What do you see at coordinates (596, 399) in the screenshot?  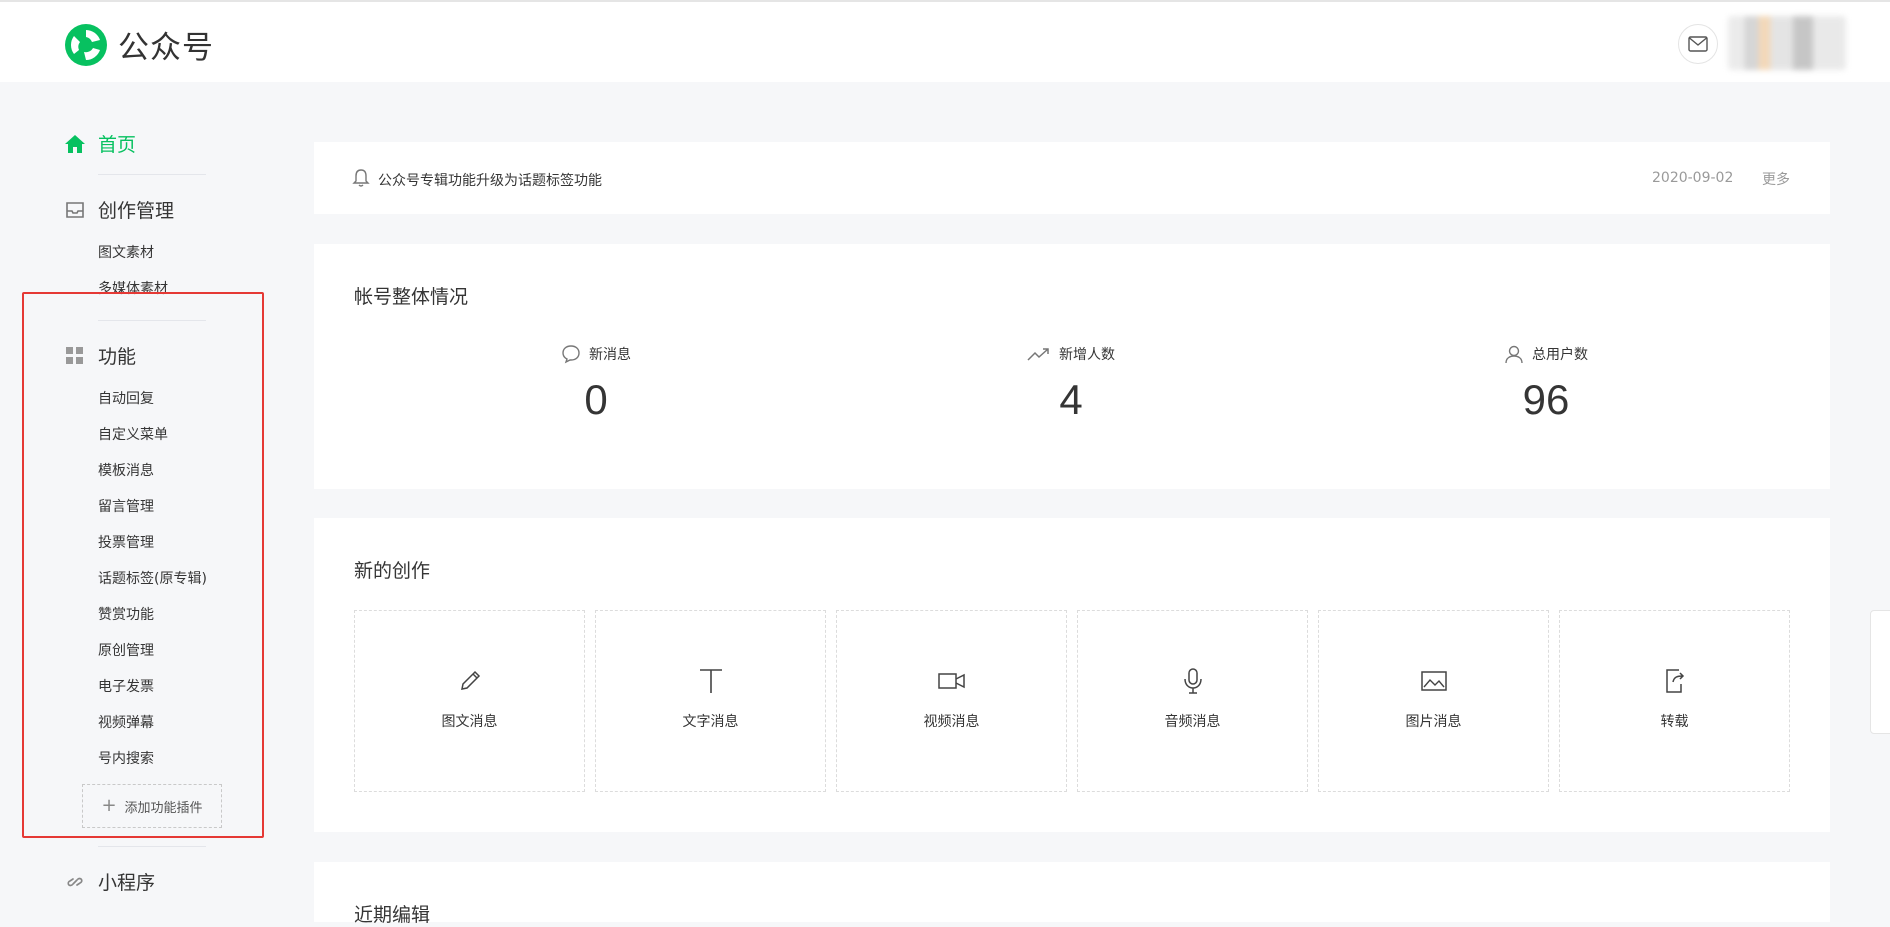 I see `stat-new-messages-value: 0` at bounding box center [596, 399].